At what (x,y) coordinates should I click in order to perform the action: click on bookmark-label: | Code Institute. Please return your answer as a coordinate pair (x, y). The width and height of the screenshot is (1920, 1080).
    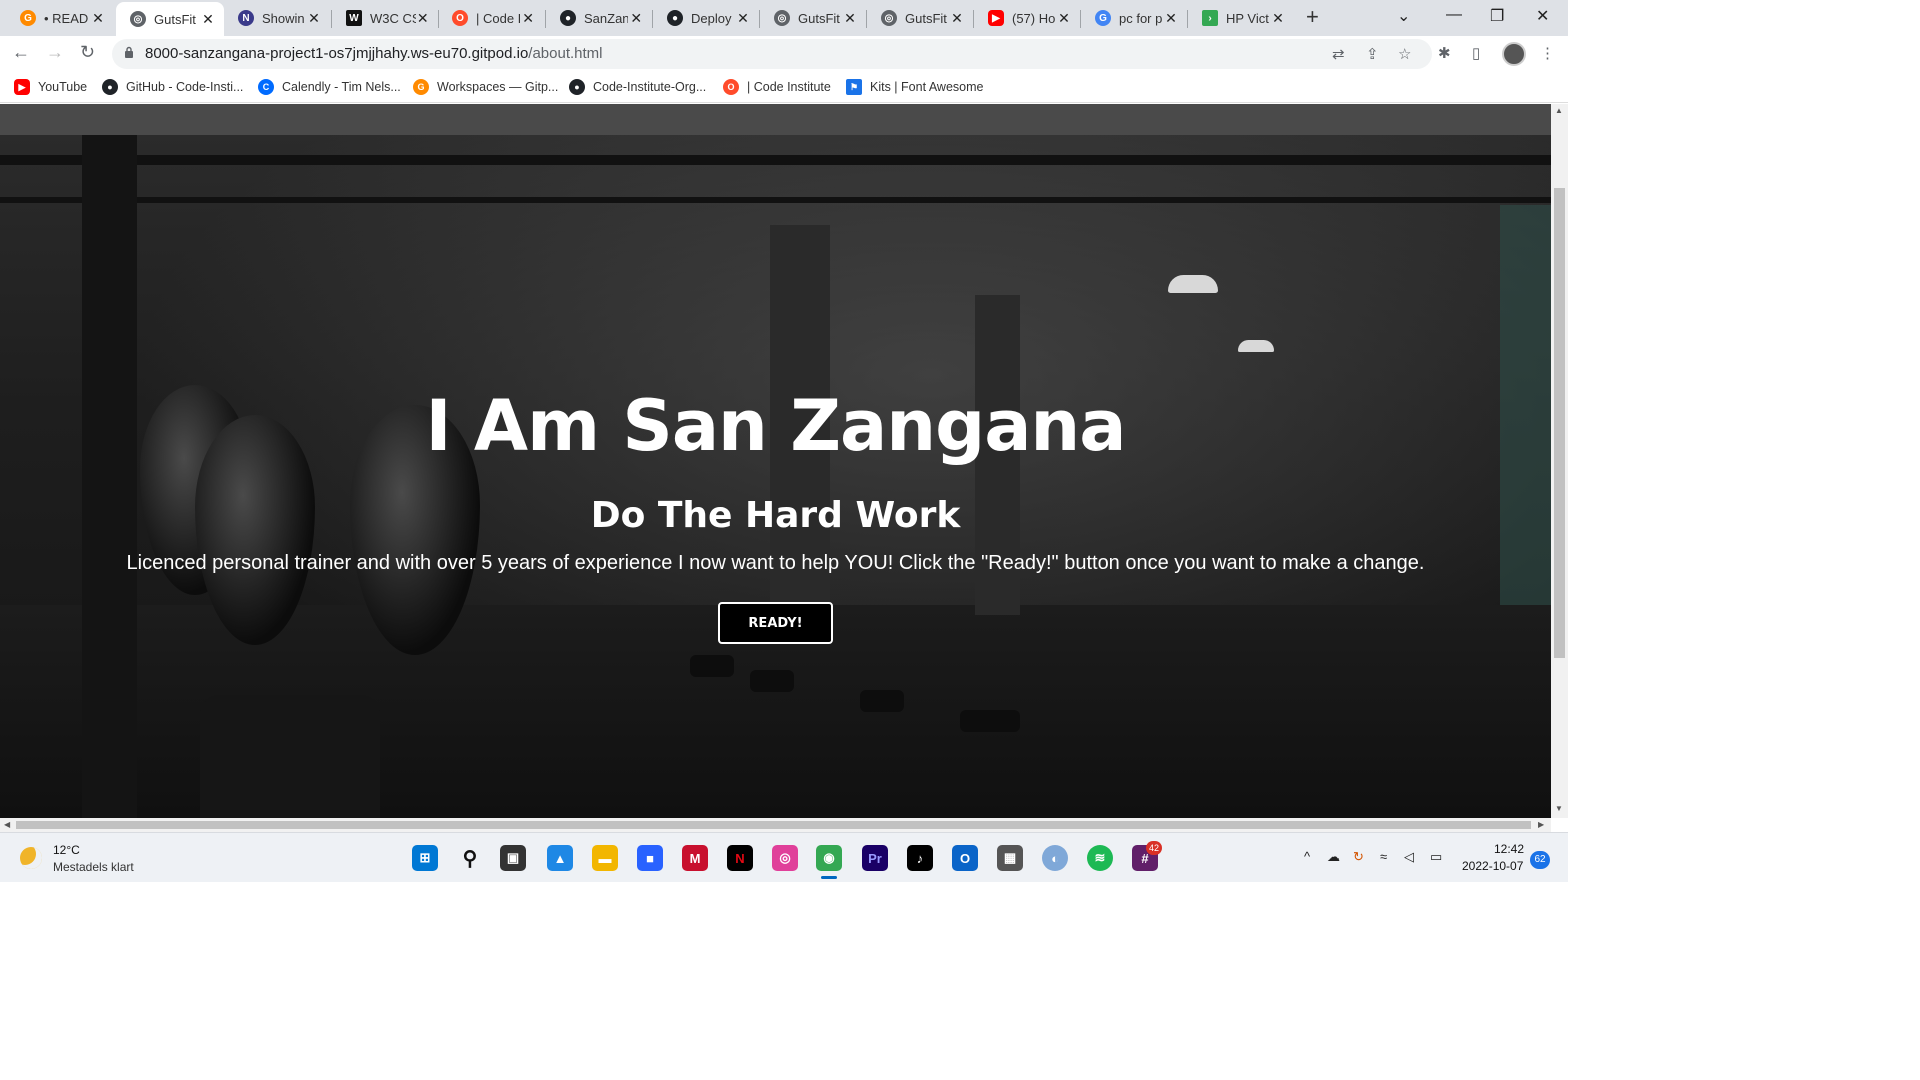
    Looking at the image, I should click on (789, 87).